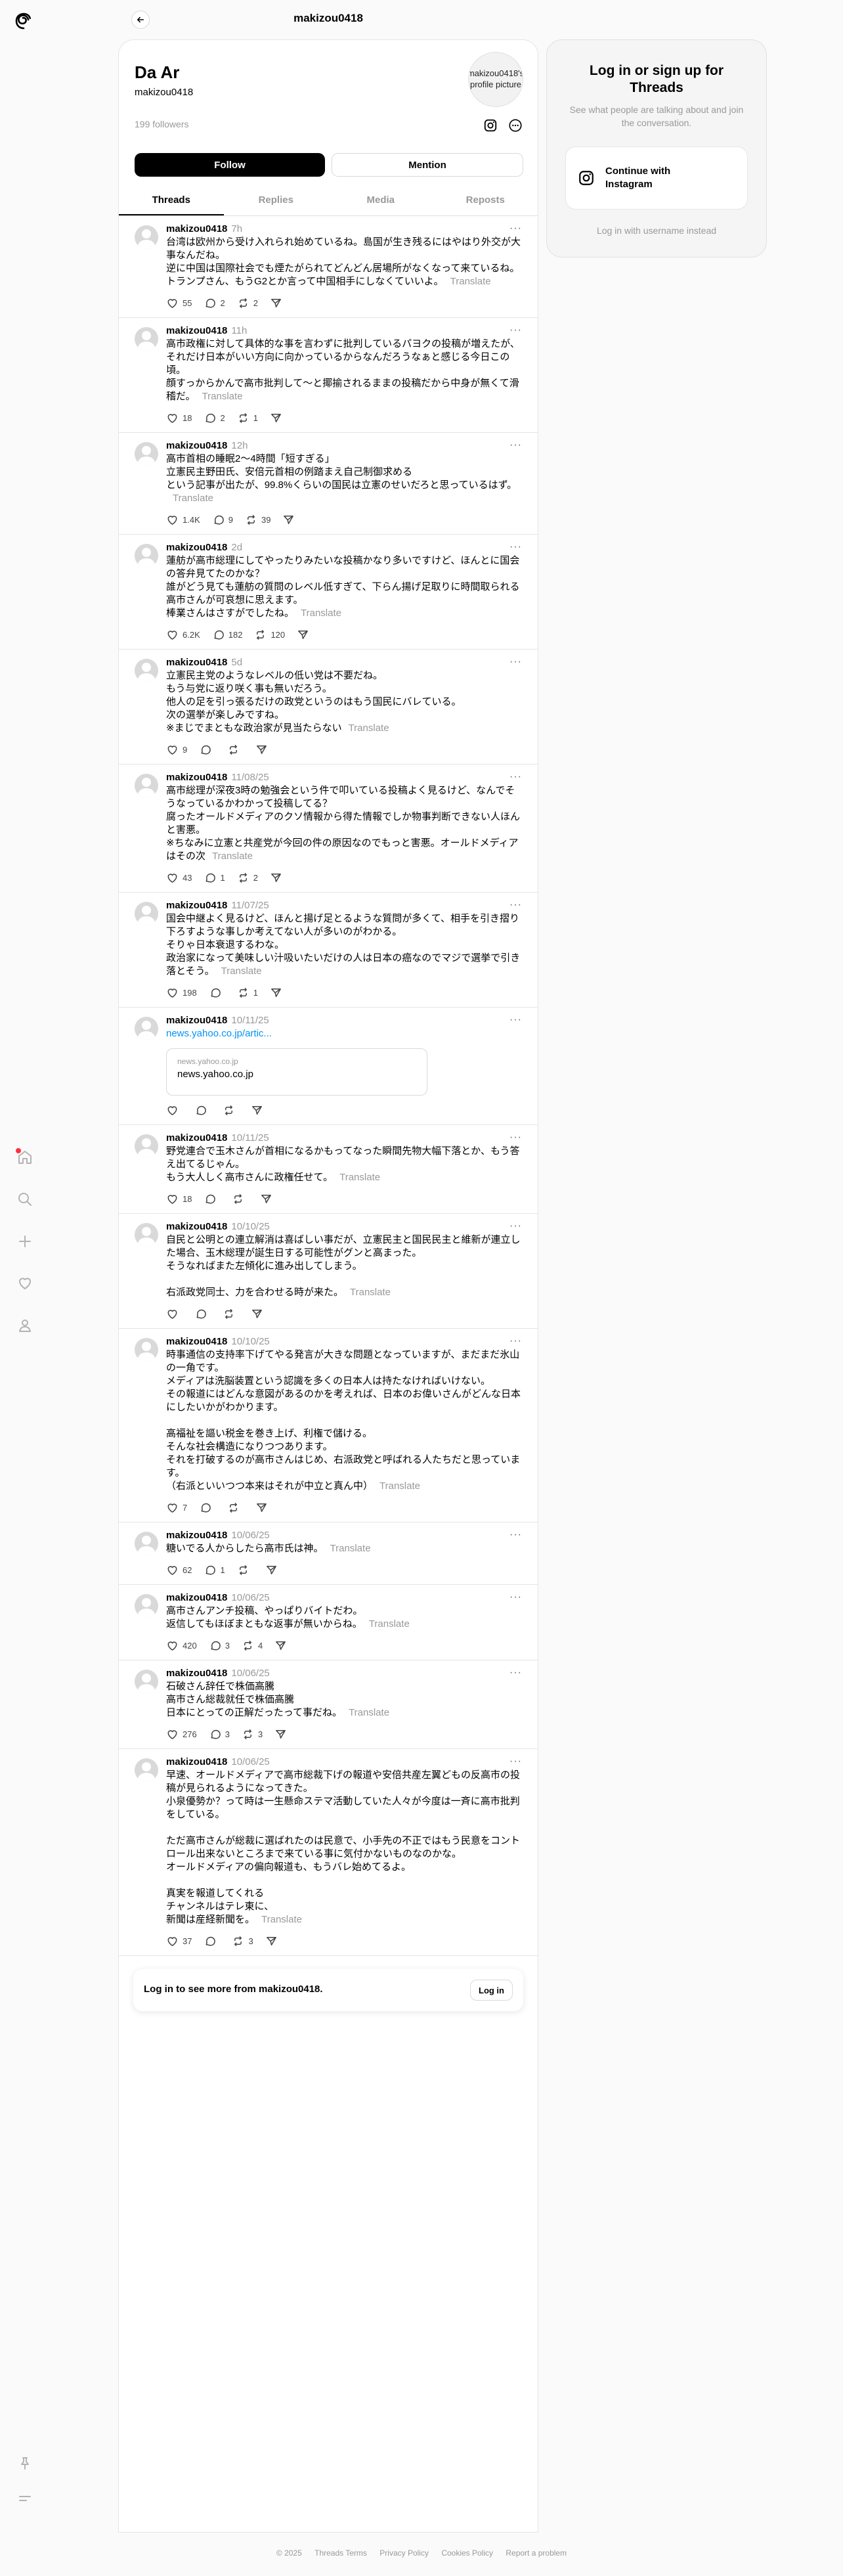 This screenshot has height=2576, width=843. I want to click on more-circle-icon, so click(515, 125).